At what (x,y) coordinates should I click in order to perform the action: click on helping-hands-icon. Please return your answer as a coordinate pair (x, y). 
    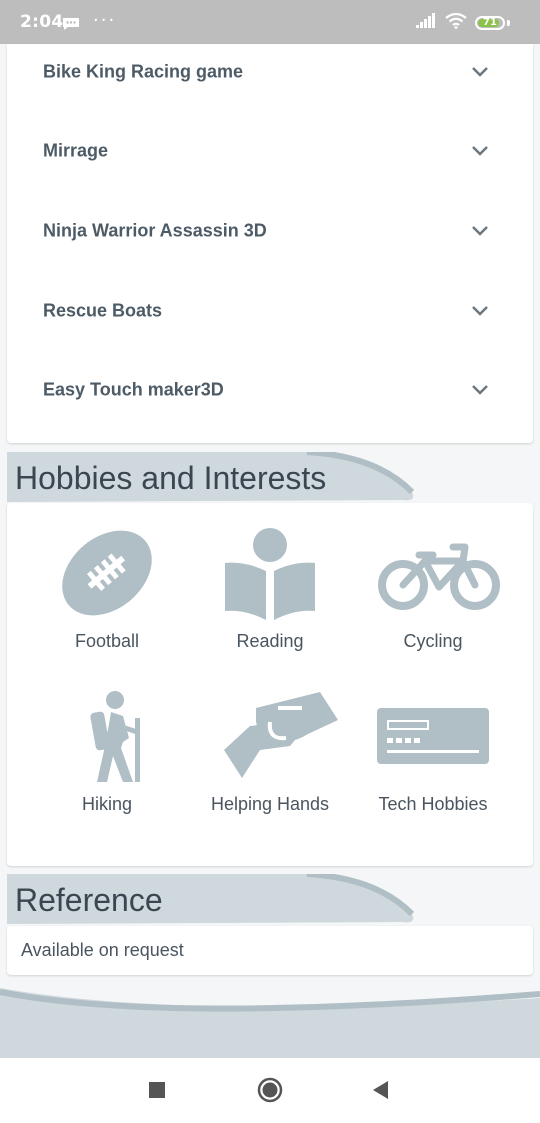
    Looking at the image, I should click on (281, 735).